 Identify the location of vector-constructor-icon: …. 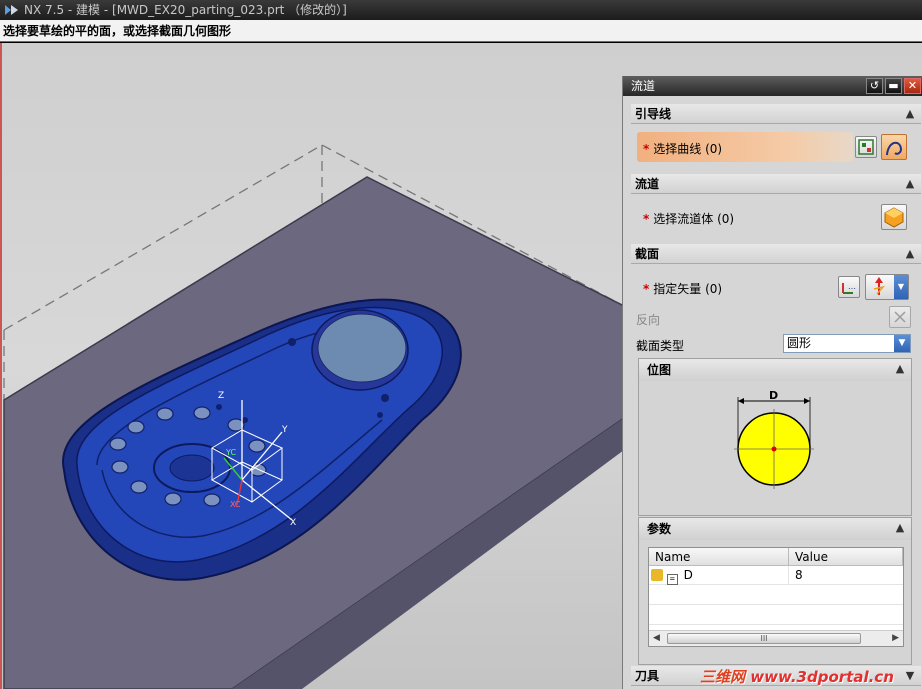
(849, 288).